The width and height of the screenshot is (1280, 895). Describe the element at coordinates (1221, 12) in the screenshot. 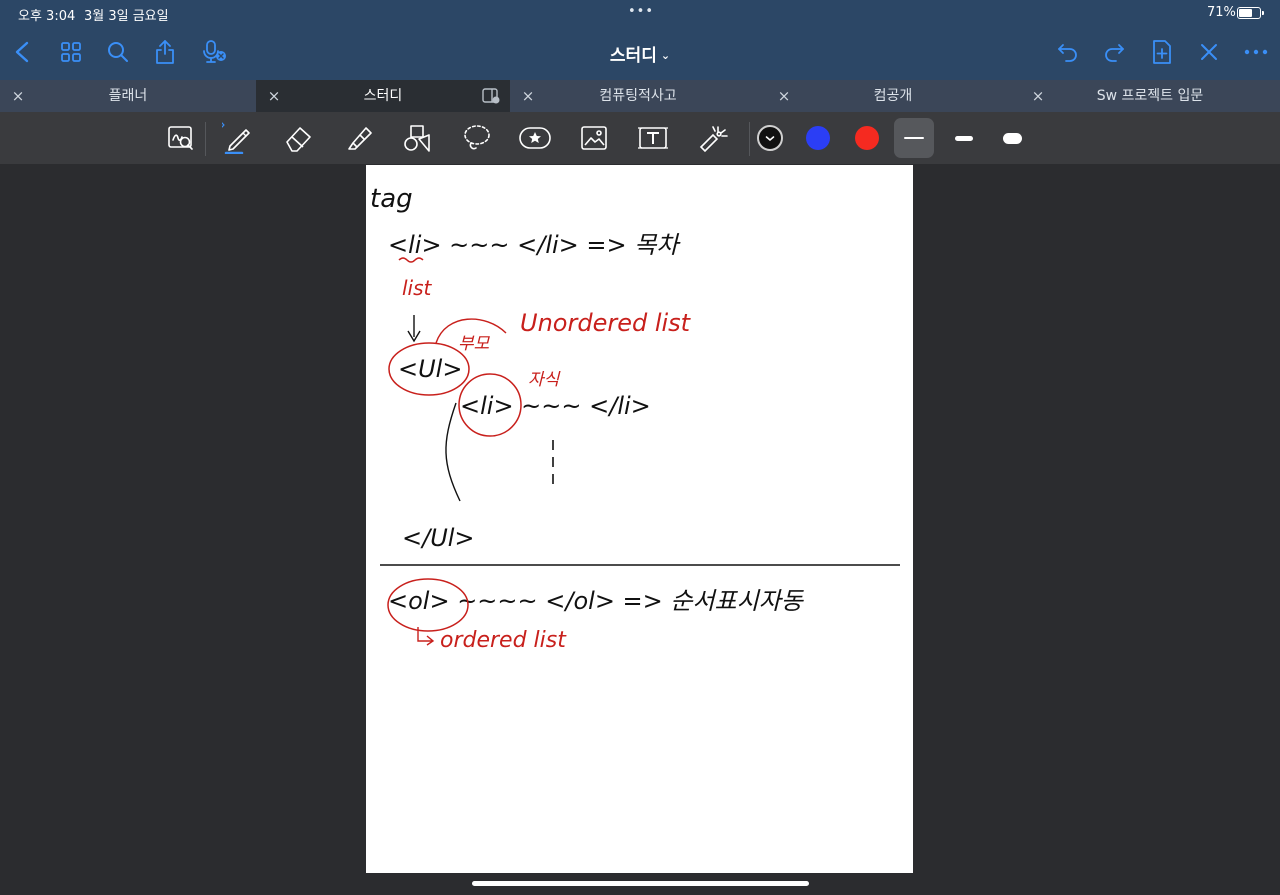

I see `battery-percent: 71%` at that location.